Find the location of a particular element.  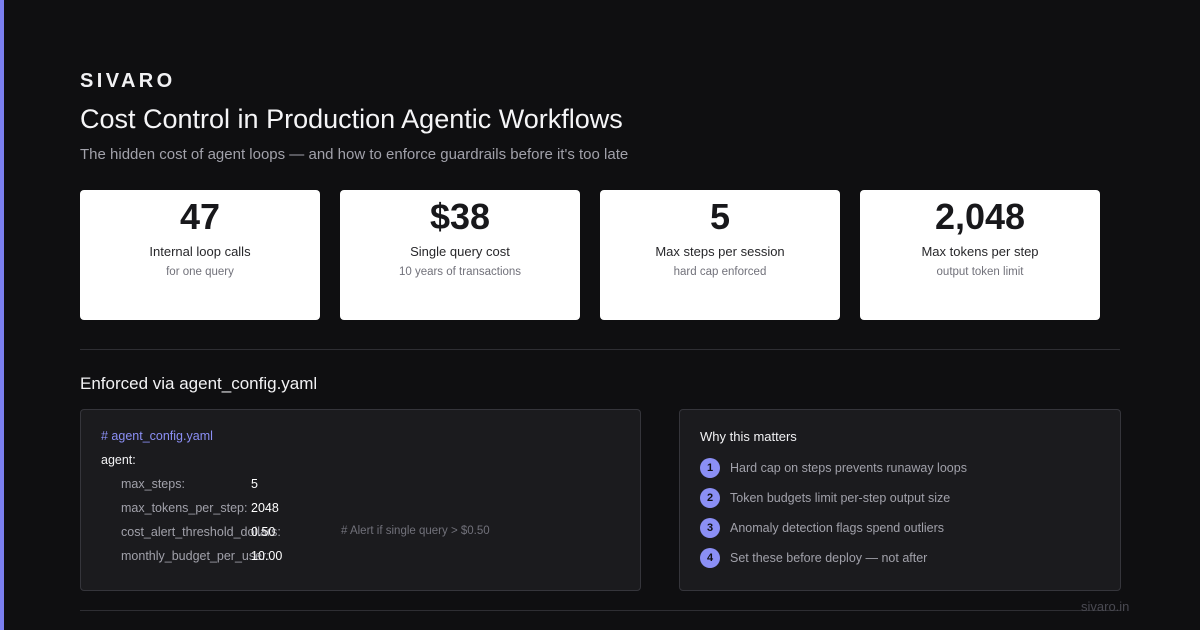

why-item-text: Hard cap on steps prevents runaway loops is located at coordinates (848, 468).